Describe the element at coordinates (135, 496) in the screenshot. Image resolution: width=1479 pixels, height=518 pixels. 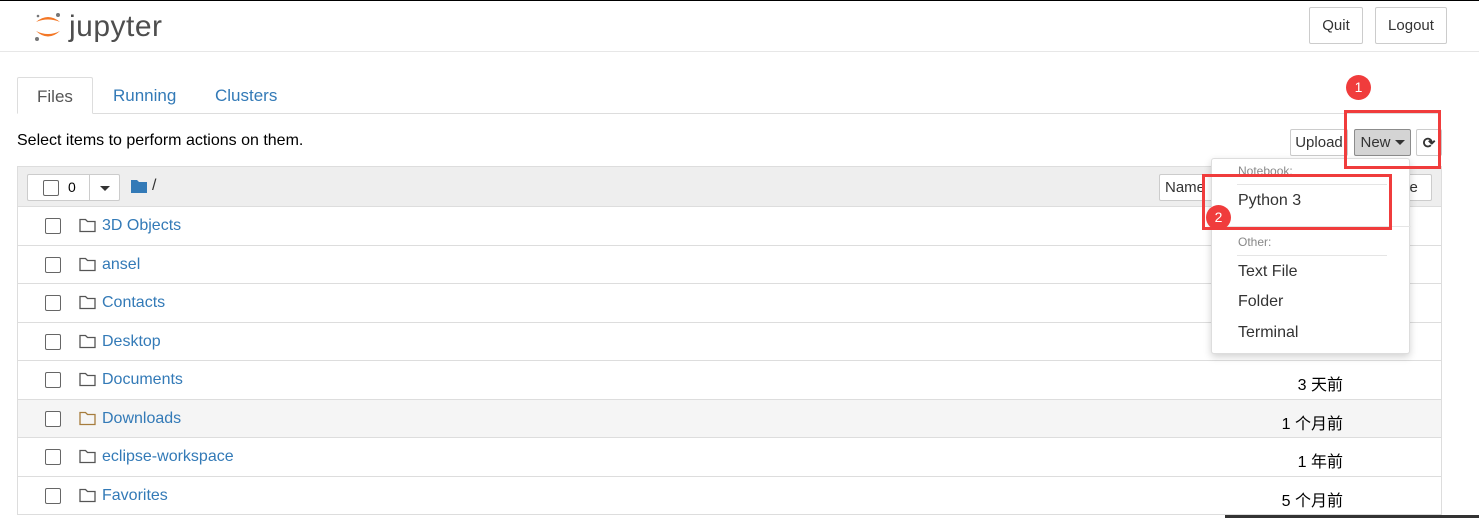
I see `file-name-link: Favorites` at that location.